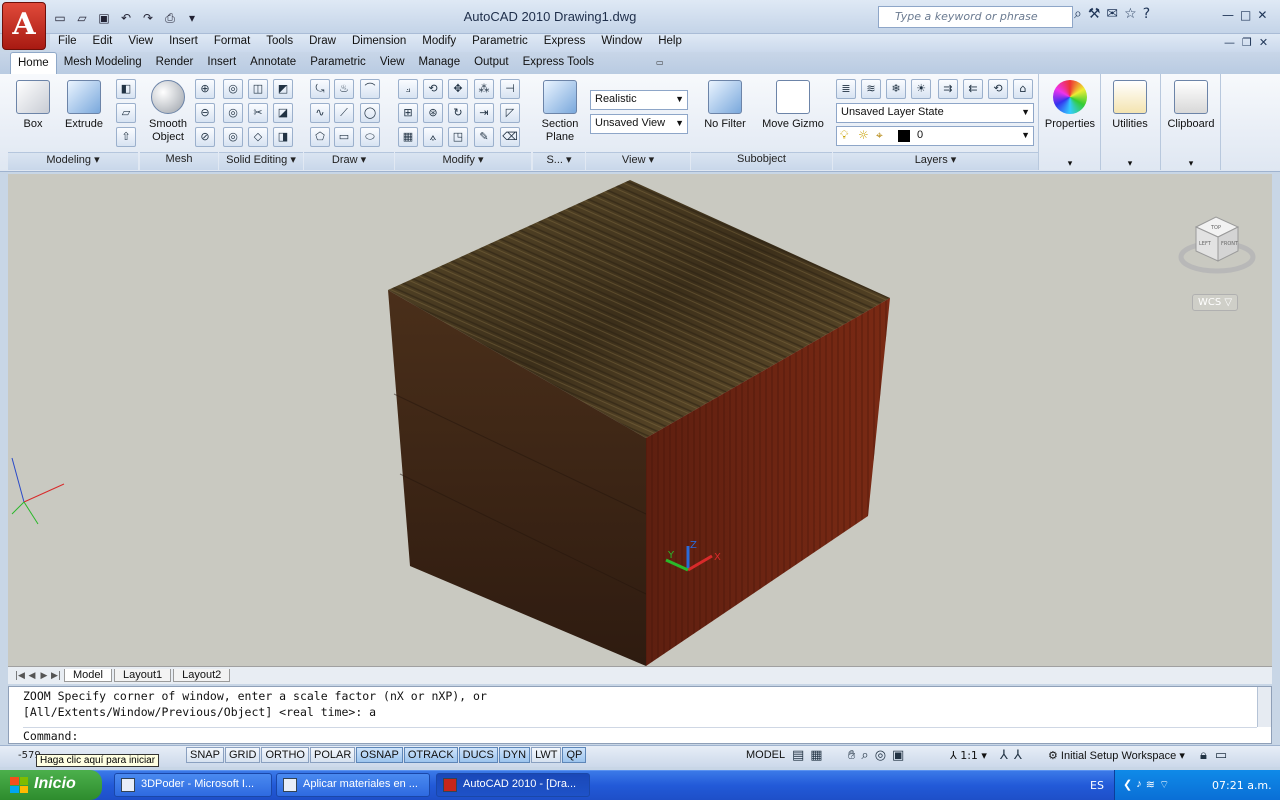  I want to click on command-input: Command:, so click(50, 736).